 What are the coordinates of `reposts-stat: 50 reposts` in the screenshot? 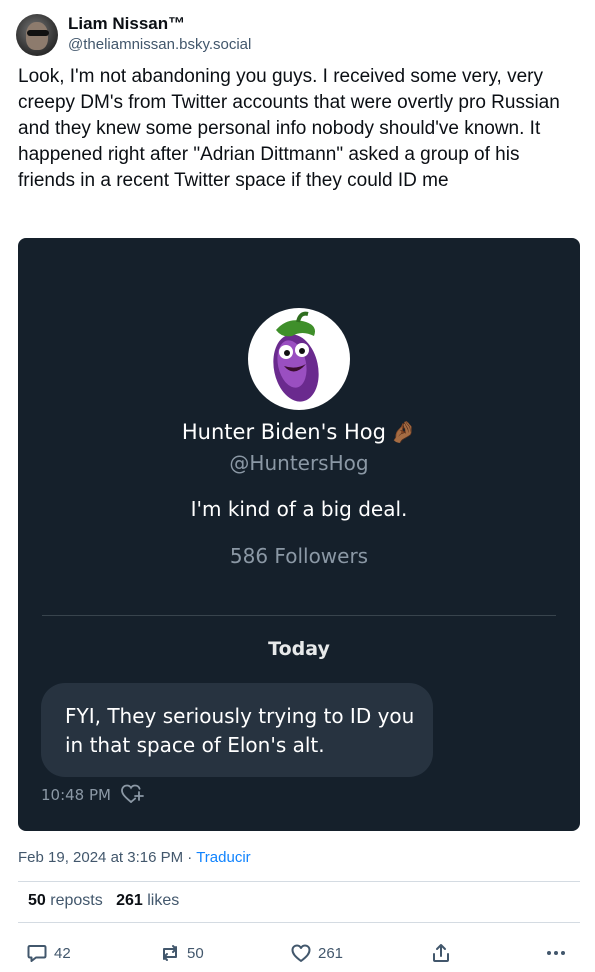 It's located at (65, 900).